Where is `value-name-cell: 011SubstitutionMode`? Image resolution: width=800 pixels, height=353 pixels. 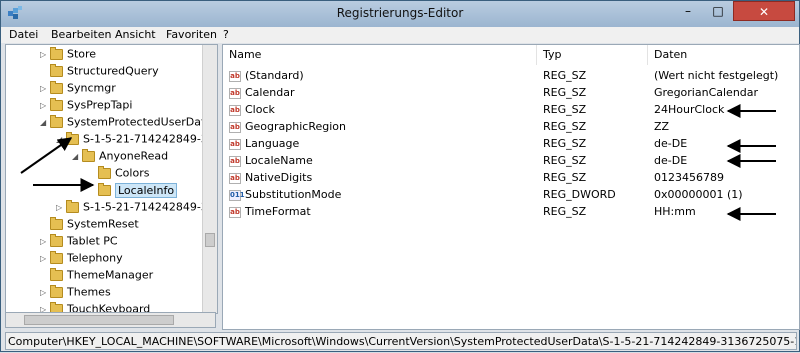 value-name-cell: 011SubstitutionMode is located at coordinates (285, 194).